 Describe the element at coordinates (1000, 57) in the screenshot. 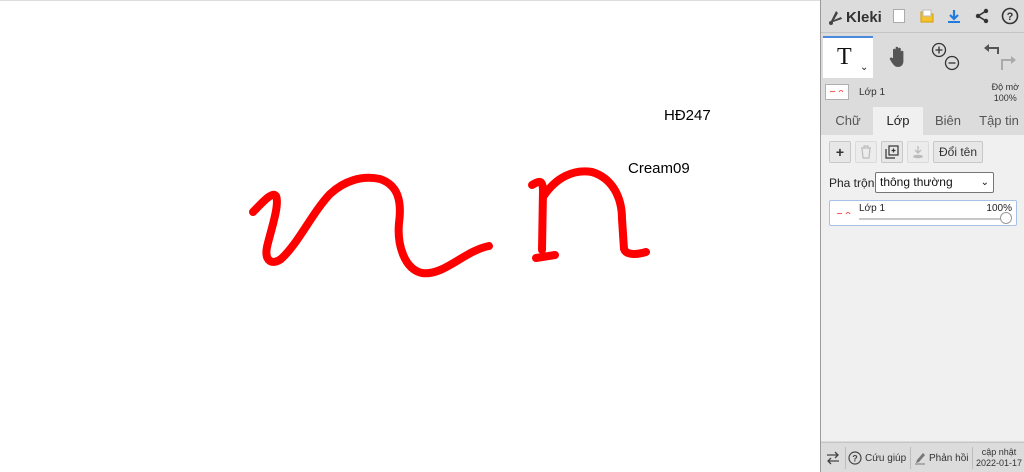

I see `undo-redo-controls` at that location.